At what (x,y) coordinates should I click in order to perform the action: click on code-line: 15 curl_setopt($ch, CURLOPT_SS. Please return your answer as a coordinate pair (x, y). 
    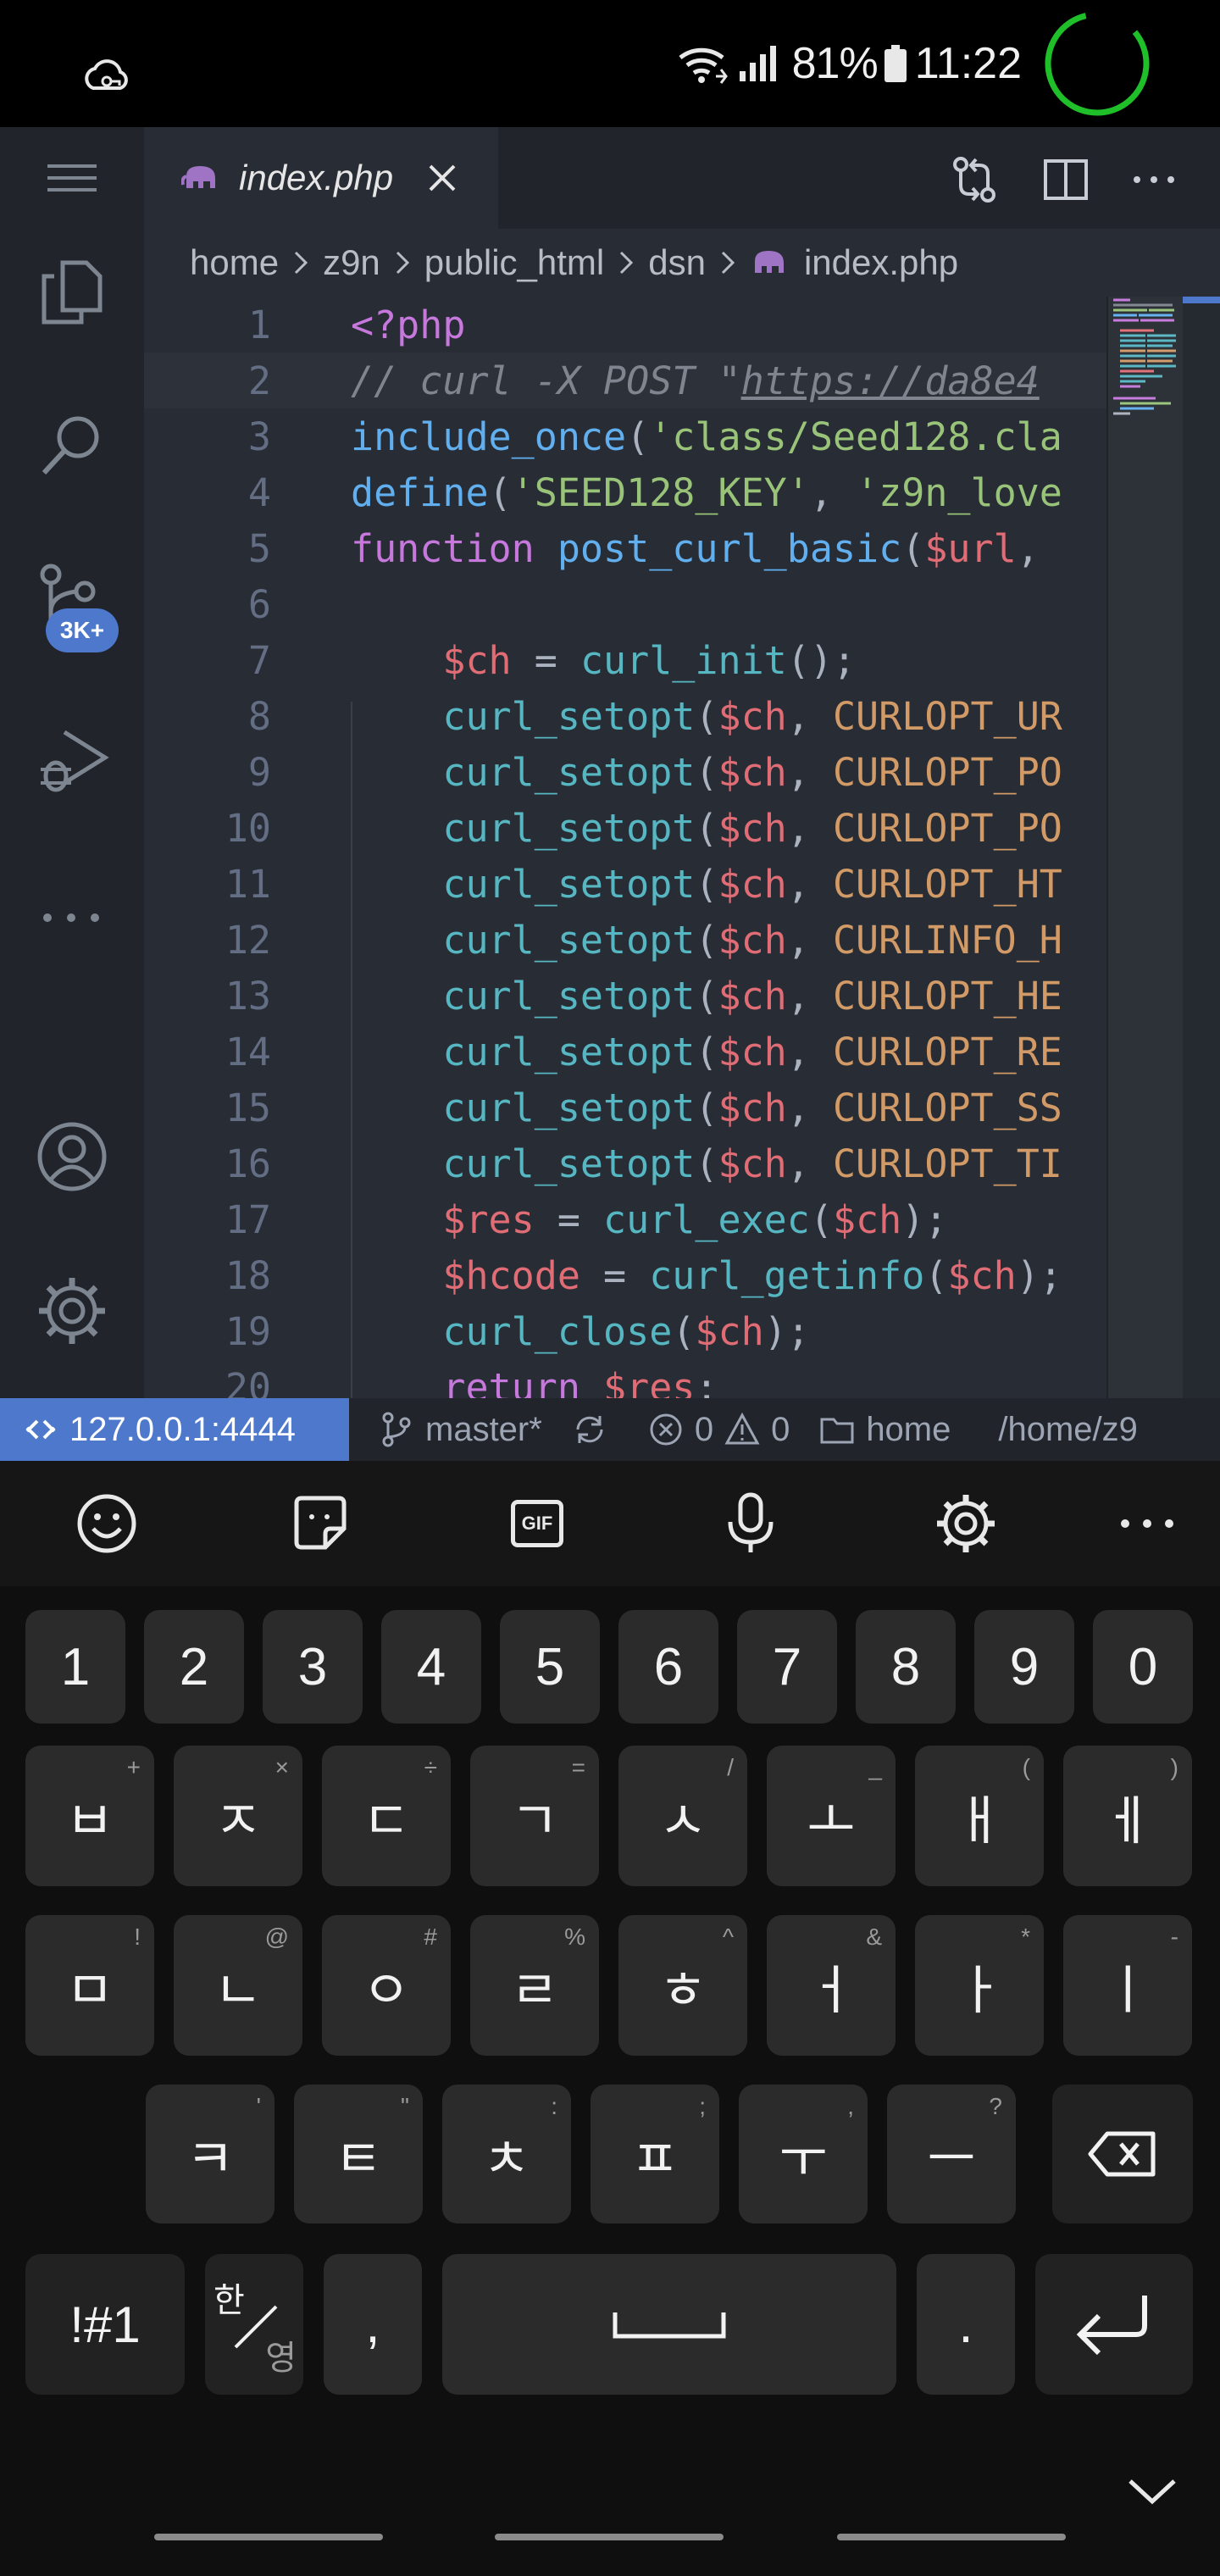
    Looking at the image, I should click on (625, 1107).